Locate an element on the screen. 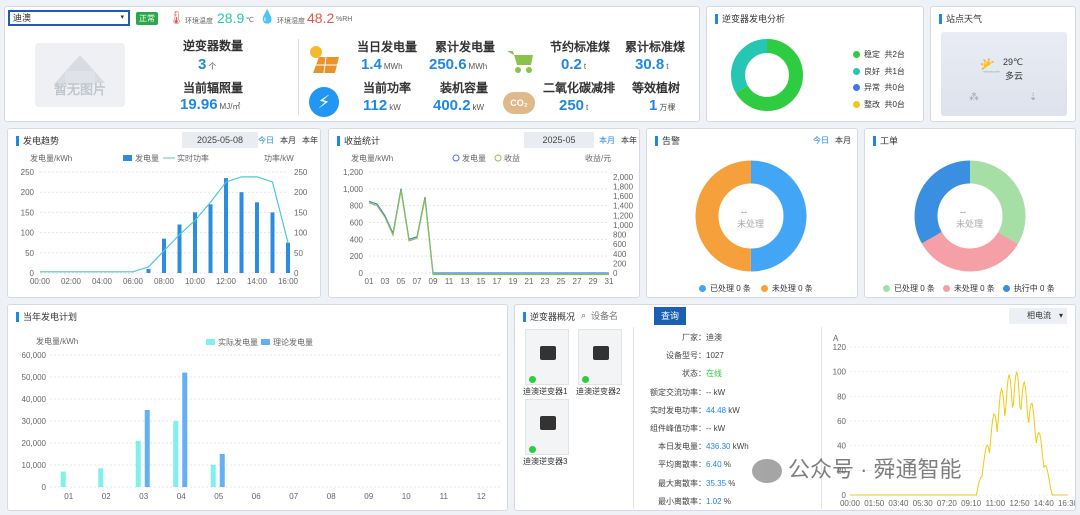 Image resolution: width=1080 pixels, height=515 pixels. x-tick-label: 04:00 is located at coordinates (102, 281).